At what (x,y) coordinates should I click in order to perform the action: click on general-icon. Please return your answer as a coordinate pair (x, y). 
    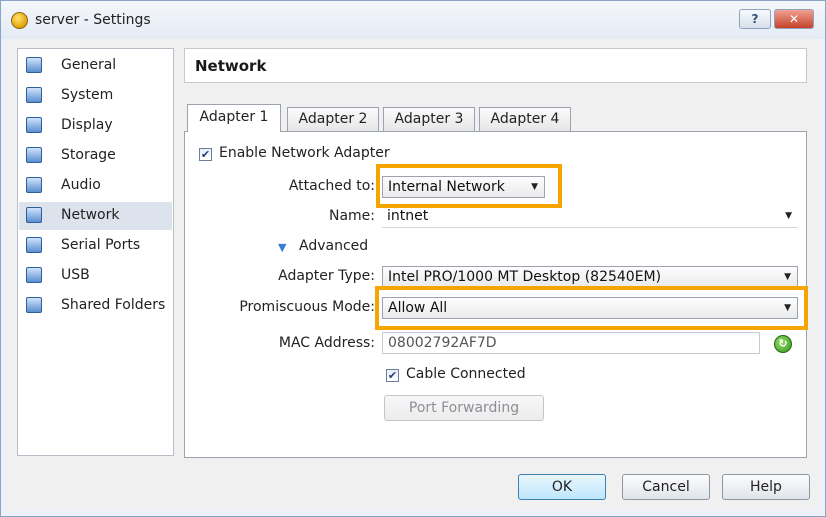
    Looking at the image, I should click on (34, 65).